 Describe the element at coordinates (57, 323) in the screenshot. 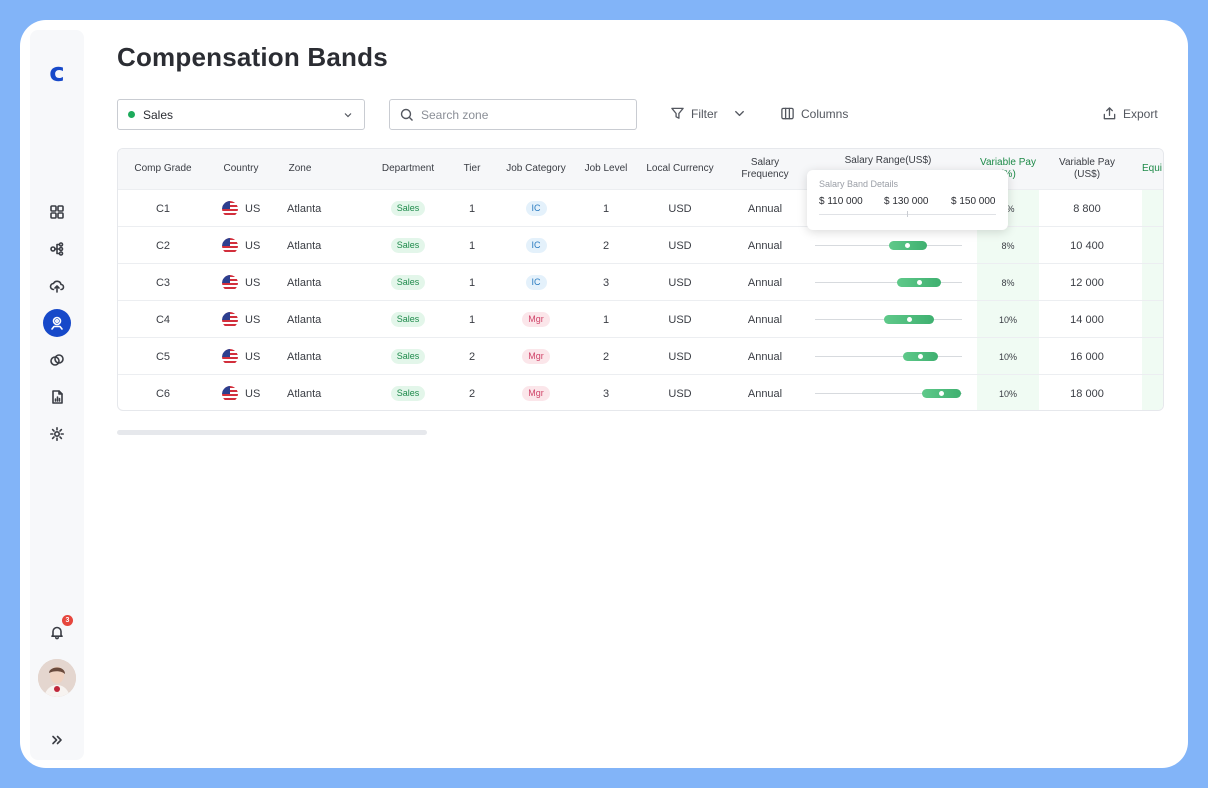

I see `compensation-bands-icon` at that location.